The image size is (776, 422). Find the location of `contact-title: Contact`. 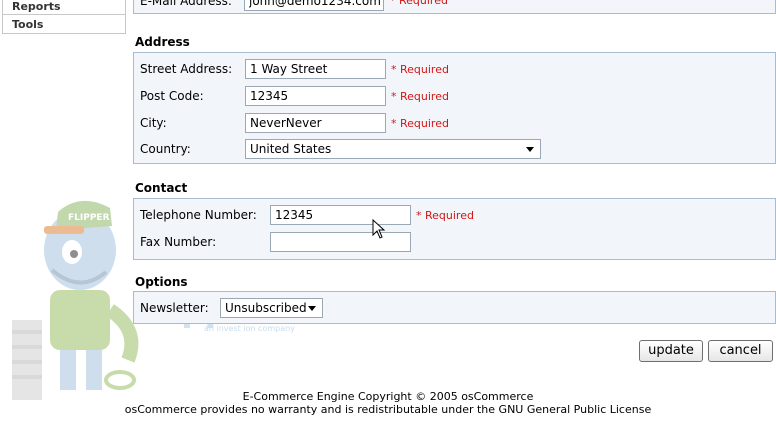

contact-title: Contact is located at coordinates (161, 188).